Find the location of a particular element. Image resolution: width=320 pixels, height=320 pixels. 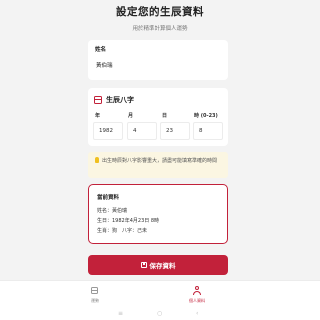

day-label: 日 is located at coordinates (165, 116).